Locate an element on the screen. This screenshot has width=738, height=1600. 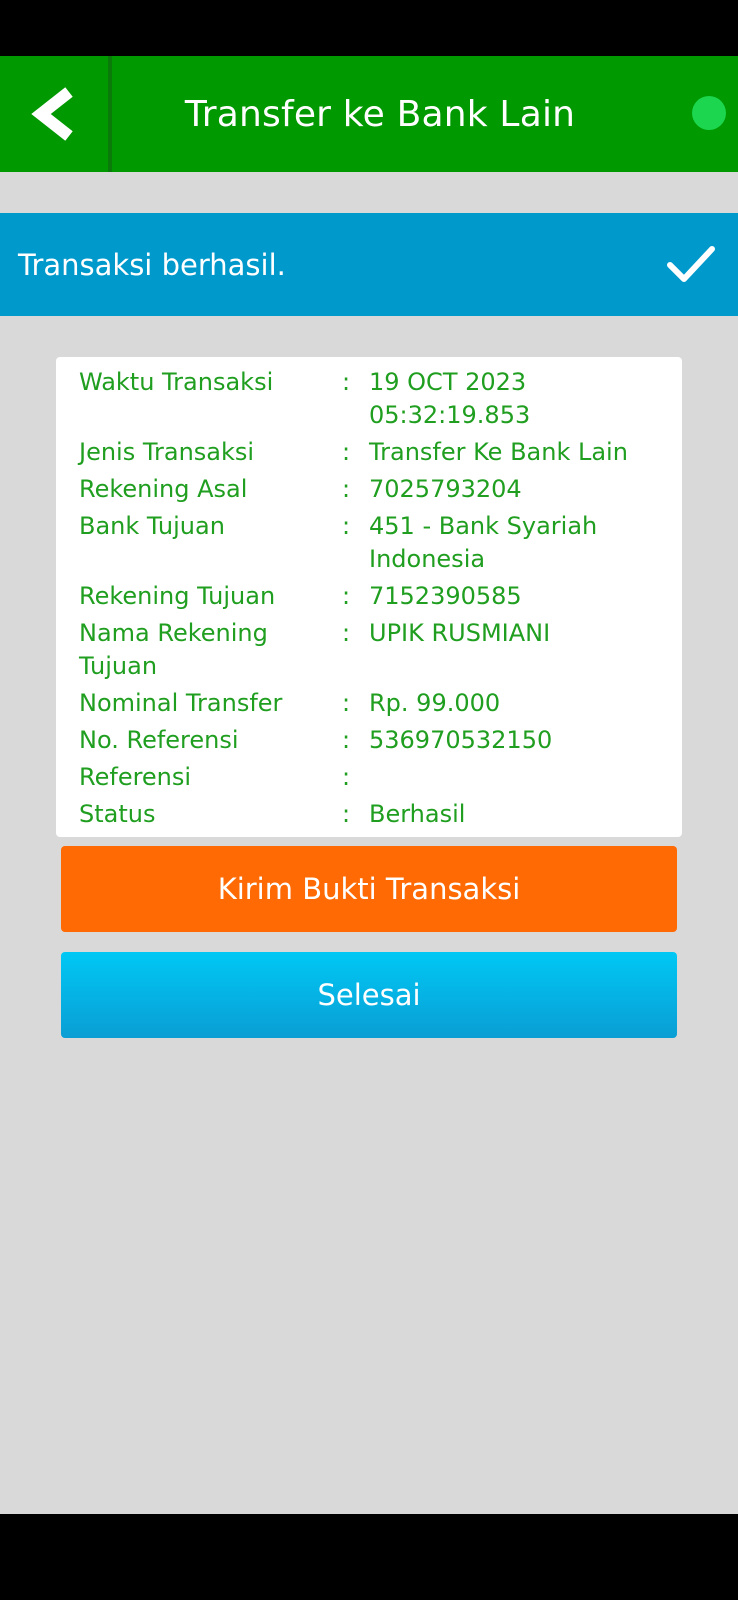
detail-value: 536970532150 is located at coordinates (461, 740).